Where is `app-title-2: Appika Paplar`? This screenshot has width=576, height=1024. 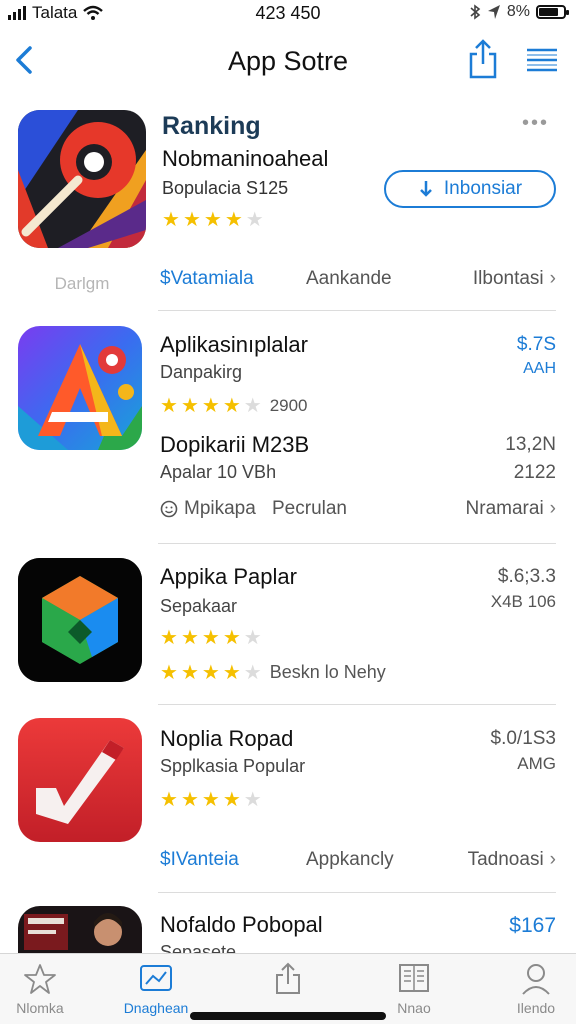
app-title-2: Appika Paplar is located at coordinates (228, 576).